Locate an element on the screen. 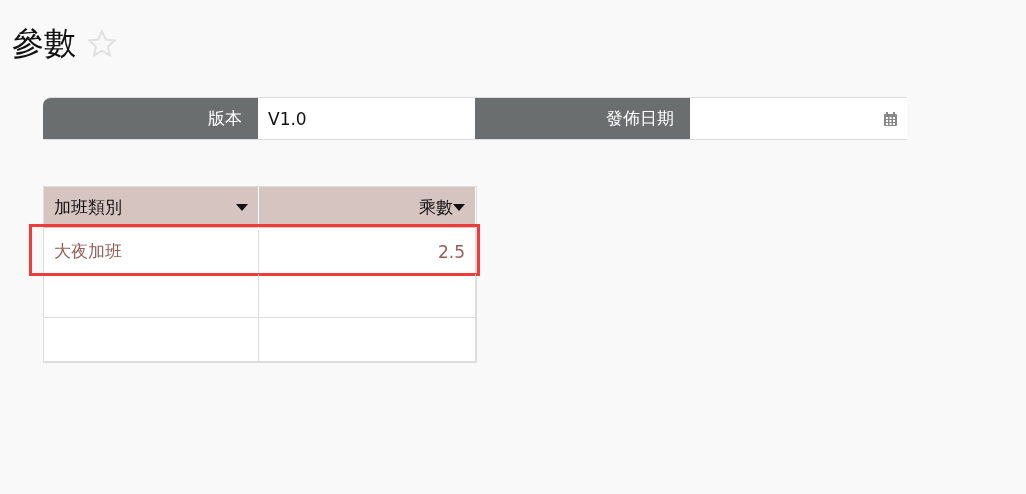 This screenshot has width=1026, height=494. table-cell: 大夜加班 is located at coordinates (151, 252).